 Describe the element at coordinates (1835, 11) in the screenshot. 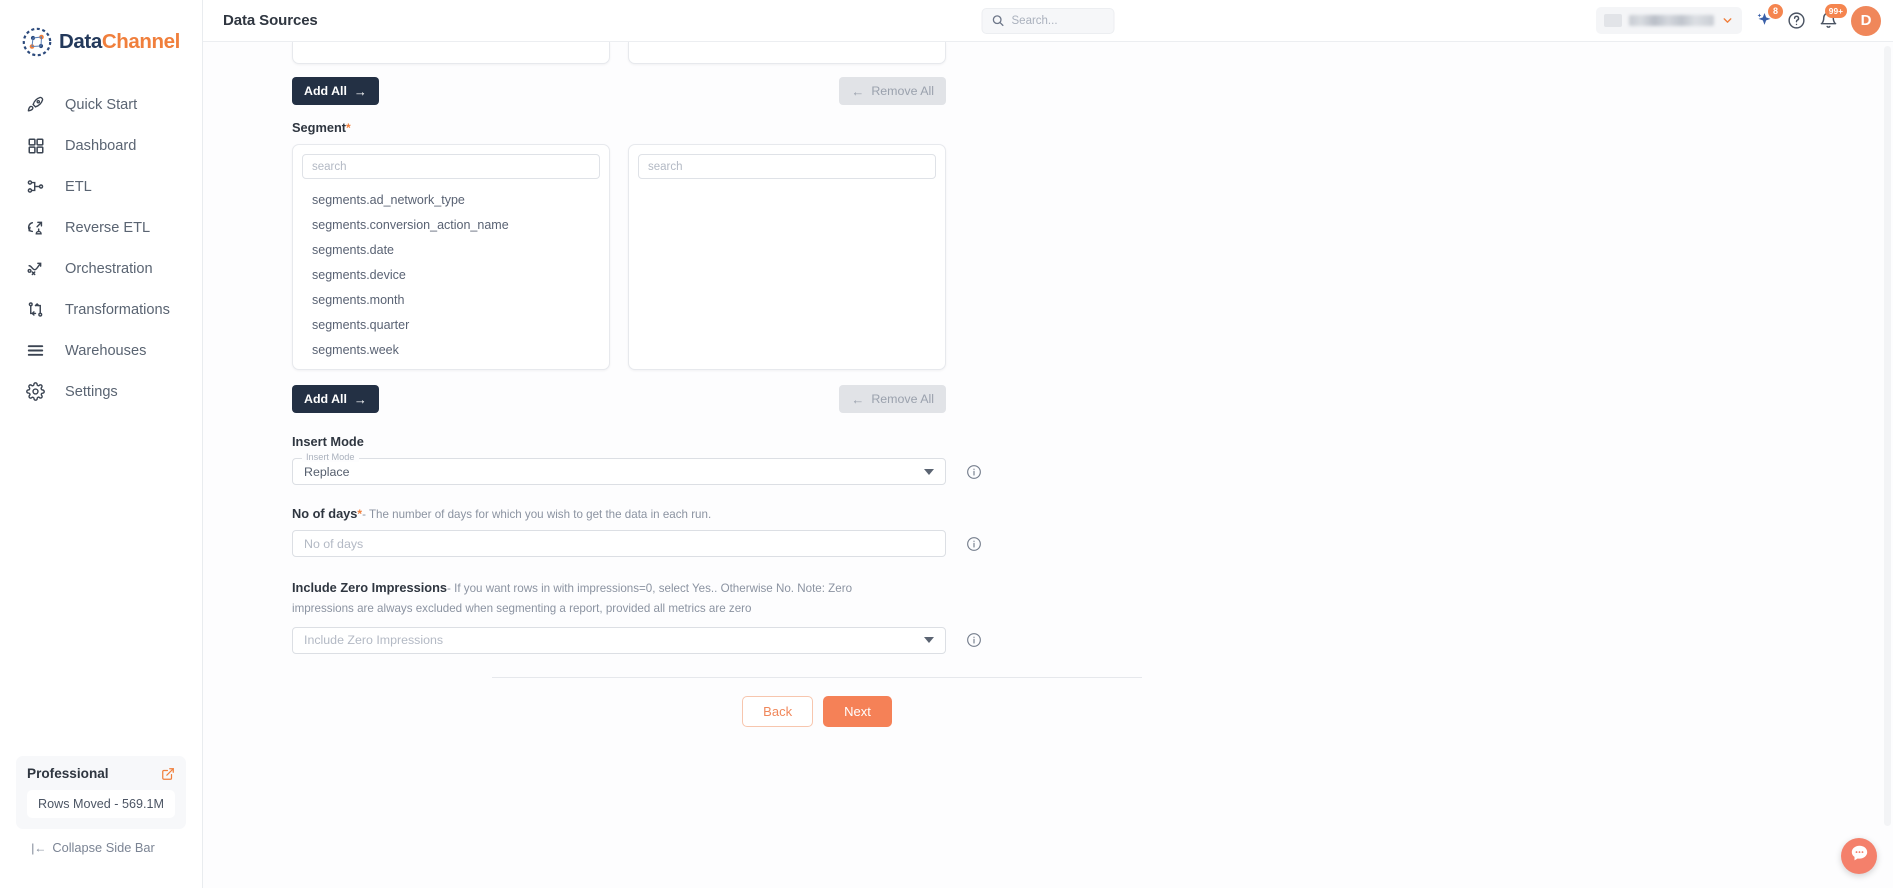

I see `notification-badge: 99+` at that location.